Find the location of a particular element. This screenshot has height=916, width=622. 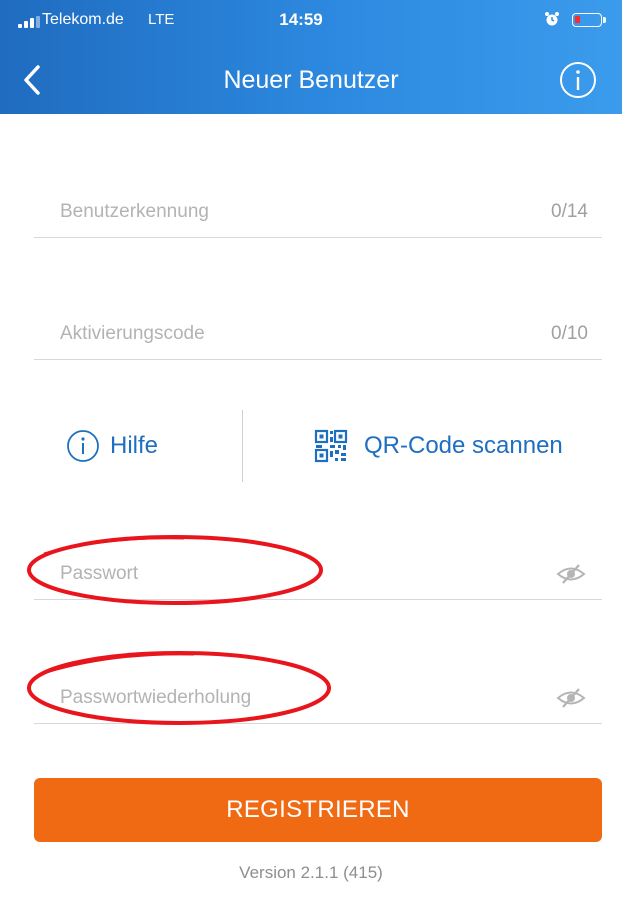

status-bar: Telekom.de LTE 14:59 is located at coordinates (311, 18).